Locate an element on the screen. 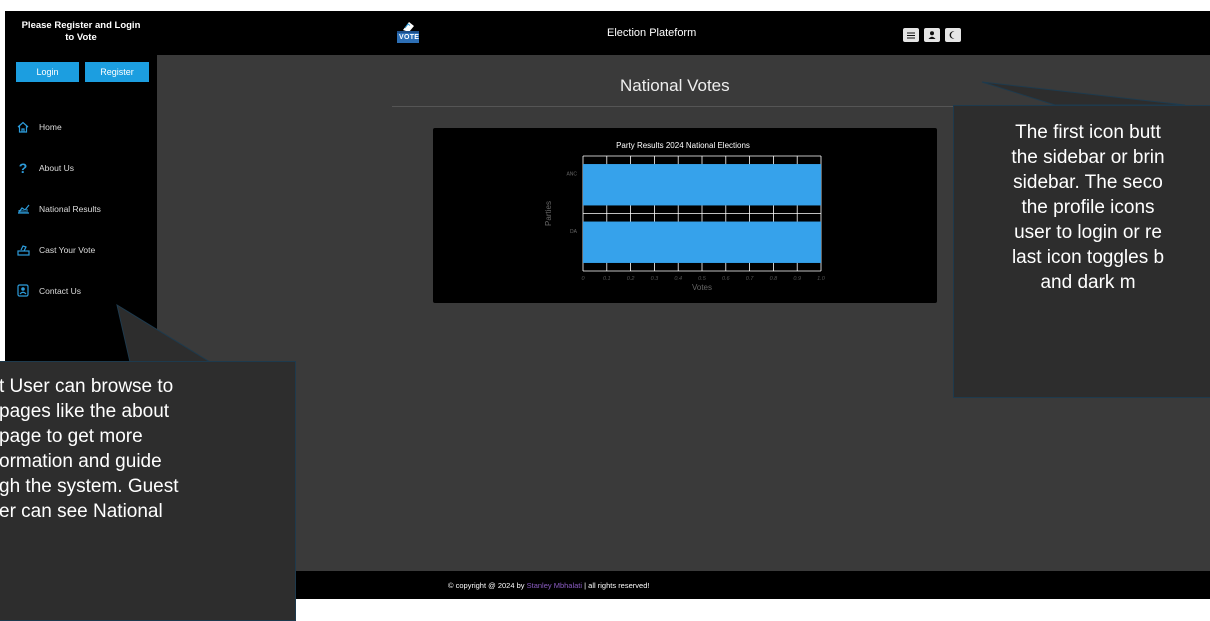 The width and height of the screenshot is (1210, 621). callout-line: and dark m is located at coordinates (1088, 282).